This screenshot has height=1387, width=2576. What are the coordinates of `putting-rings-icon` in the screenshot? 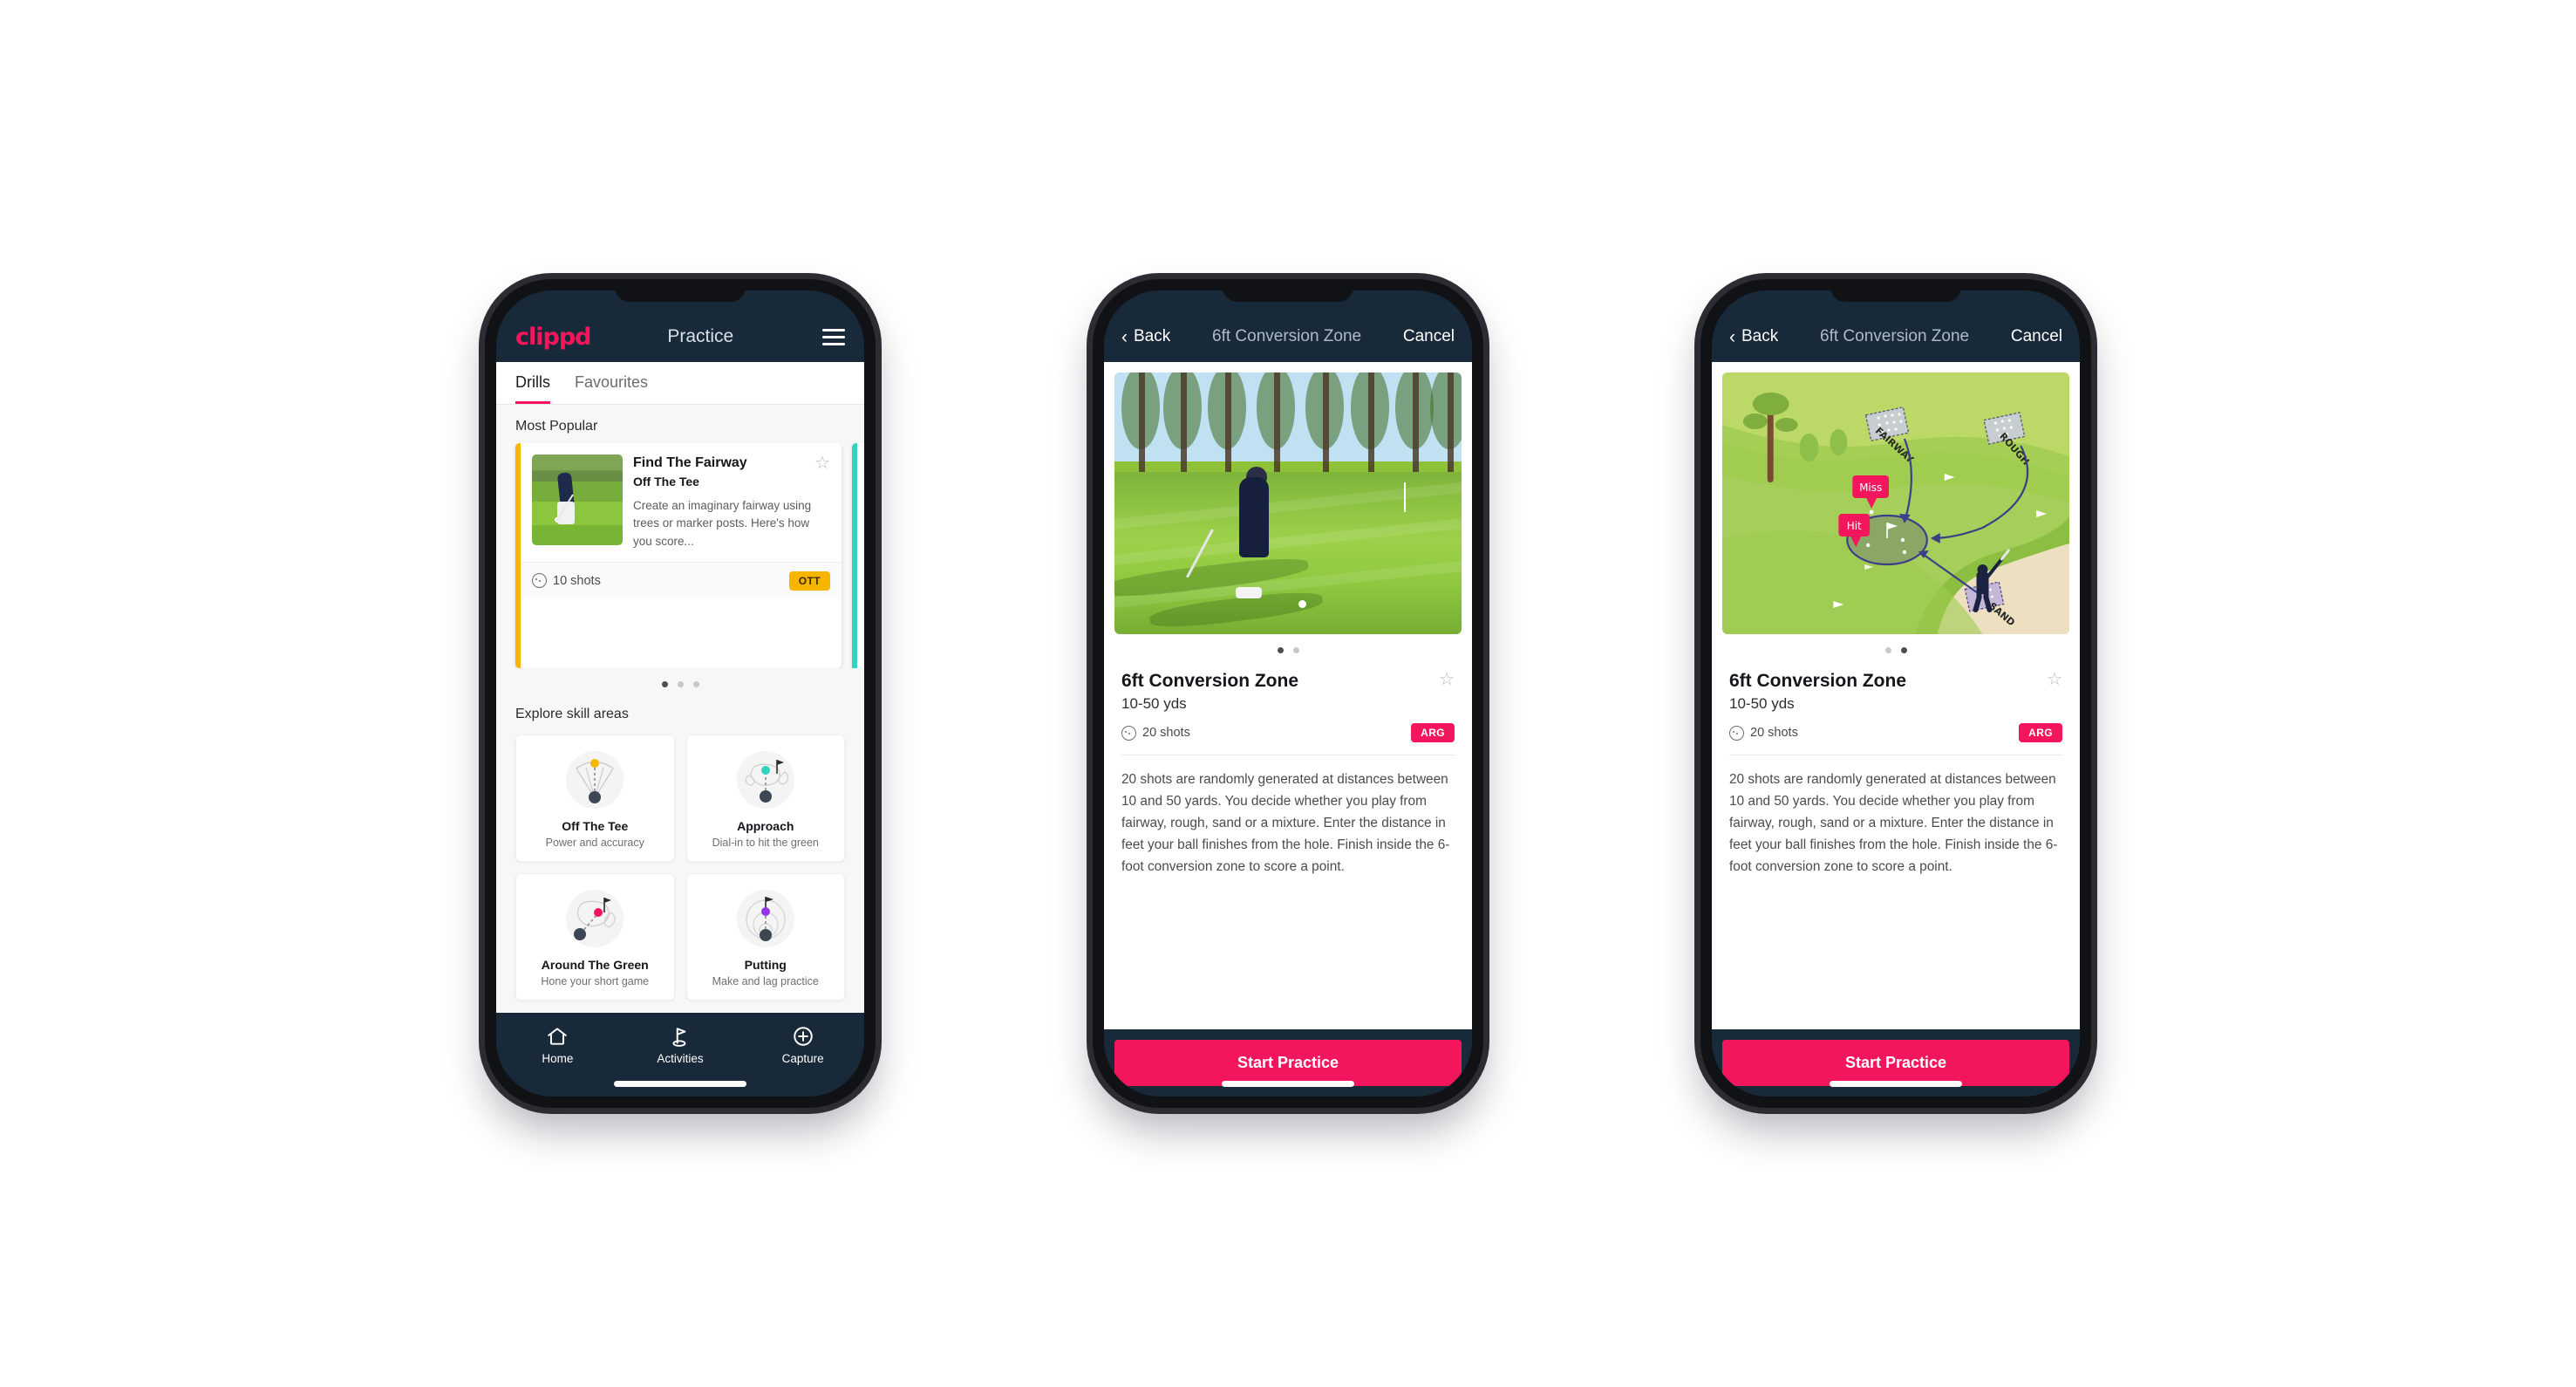 It's located at (765, 919).